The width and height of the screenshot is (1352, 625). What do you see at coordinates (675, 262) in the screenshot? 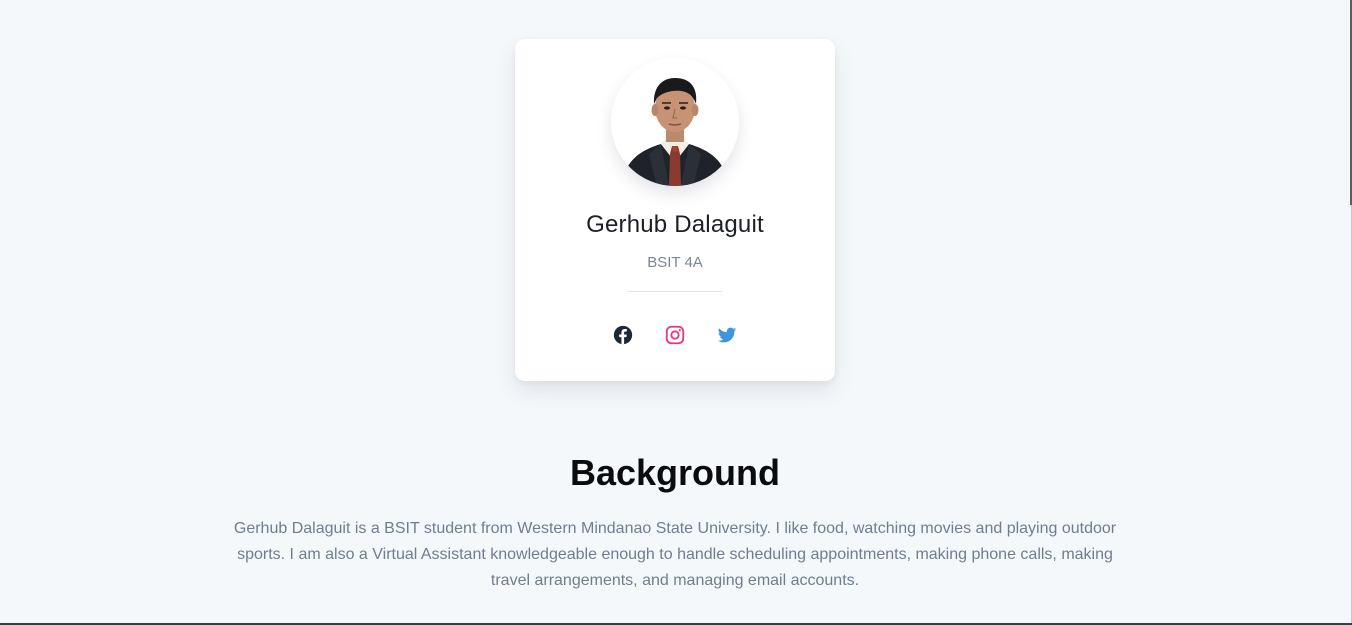
I see `profile-subtitle: BSIT 4A` at bounding box center [675, 262].